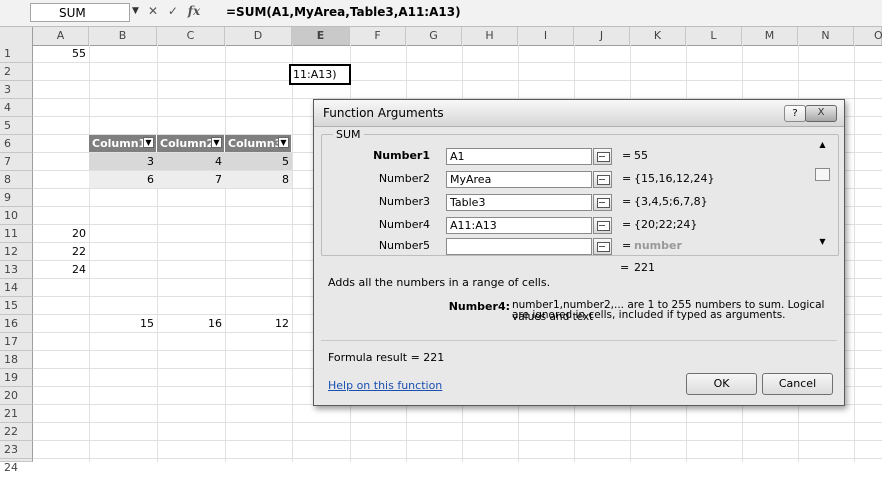 Image resolution: width=882 pixels, height=477 pixels. What do you see at coordinates (641, 155) in the screenshot?
I see `argument-result-number1: 55` at bounding box center [641, 155].